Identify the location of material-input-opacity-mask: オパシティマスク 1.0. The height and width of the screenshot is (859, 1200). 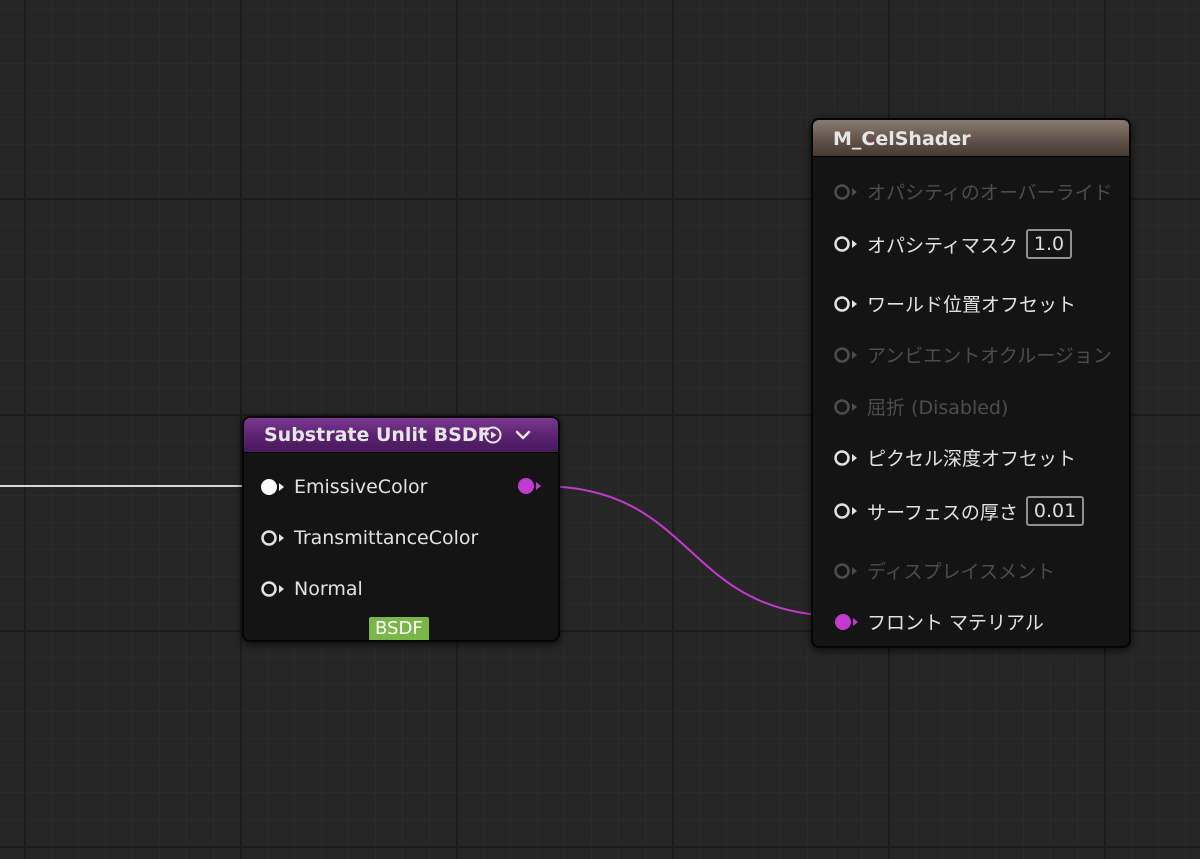
(953, 244).